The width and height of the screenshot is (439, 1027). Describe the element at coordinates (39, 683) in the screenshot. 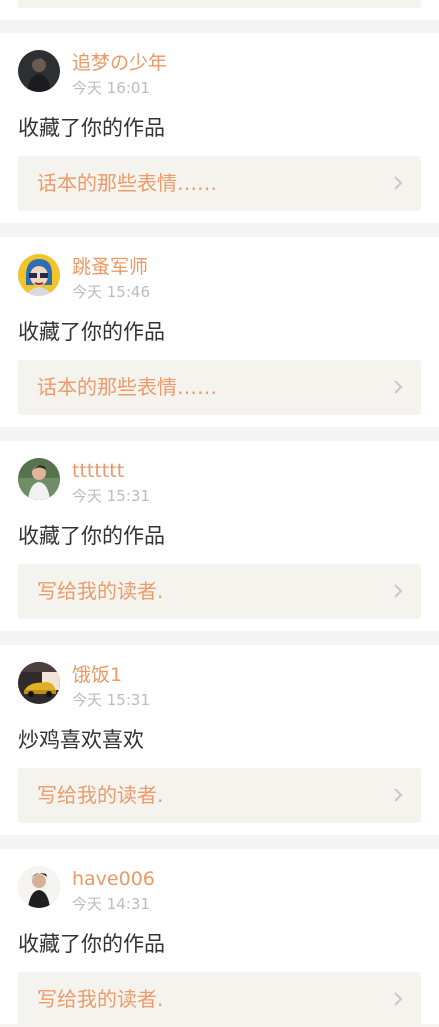

I see `avatar-yellow-car-icon` at that location.